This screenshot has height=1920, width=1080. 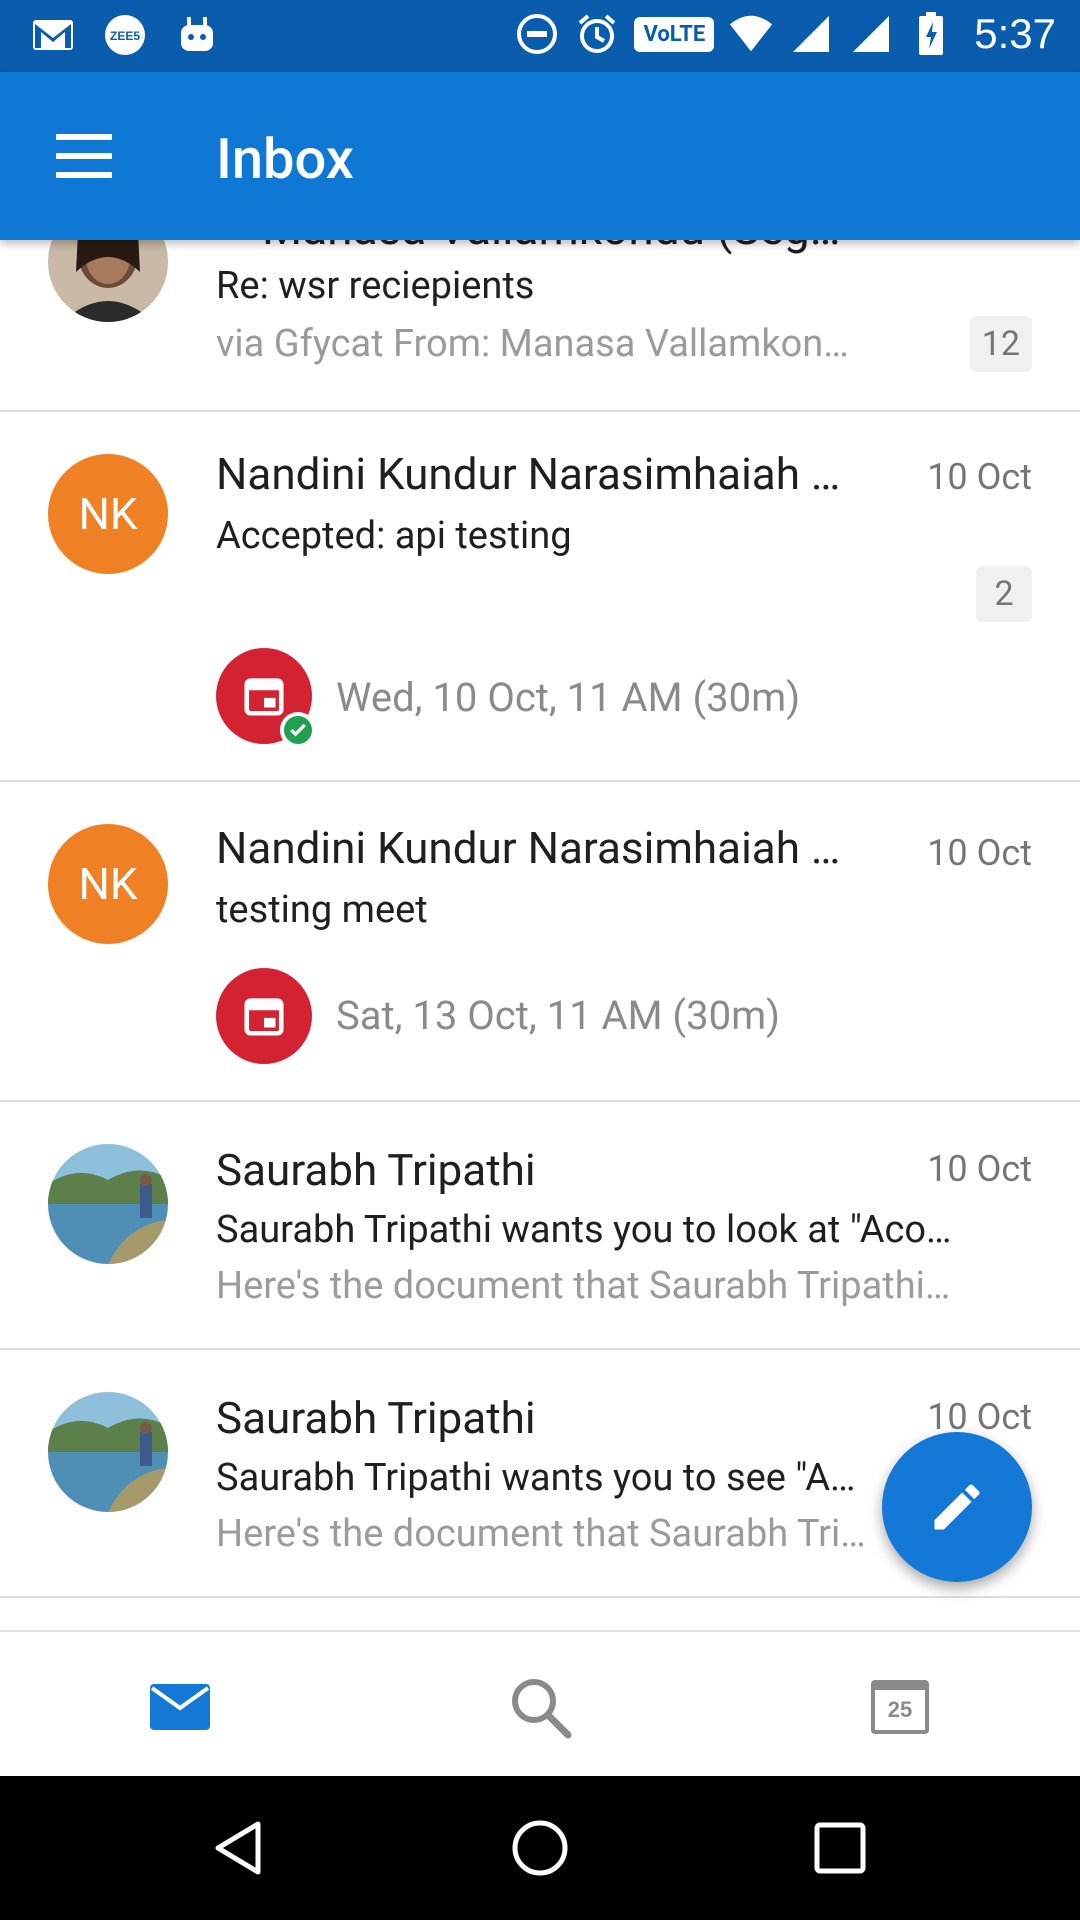 I want to click on calendar-icon: 25, so click(x=900, y=1707).